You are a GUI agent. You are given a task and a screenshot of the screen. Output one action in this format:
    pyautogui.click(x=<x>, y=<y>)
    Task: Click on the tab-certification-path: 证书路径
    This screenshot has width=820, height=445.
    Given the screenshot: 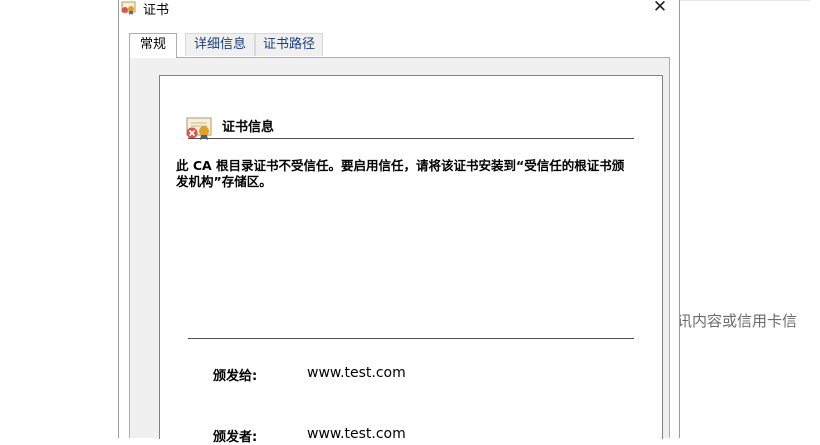 What is the action you would take?
    pyautogui.click(x=289, y=44)
    